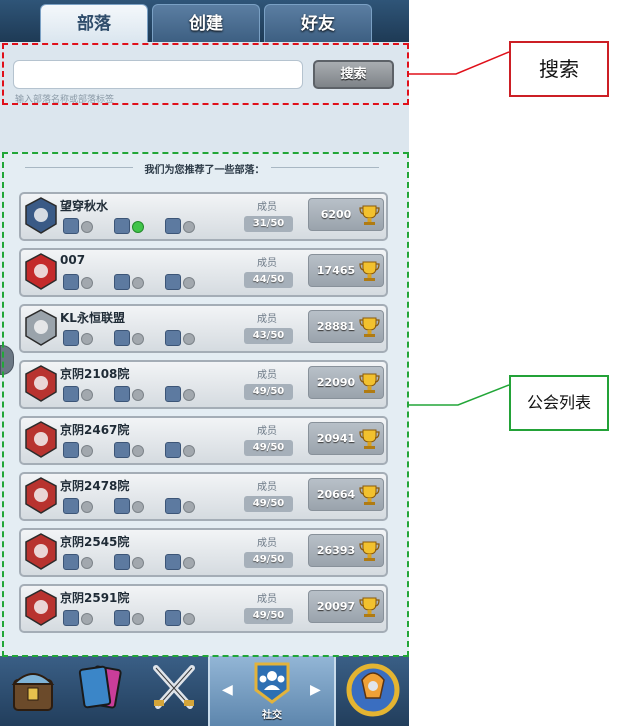 This screenshot has height=726, width=635. Describe the element at coordinates (559, 69) in the screenshot. I see `search-annotation-label: 搜索` at that location.